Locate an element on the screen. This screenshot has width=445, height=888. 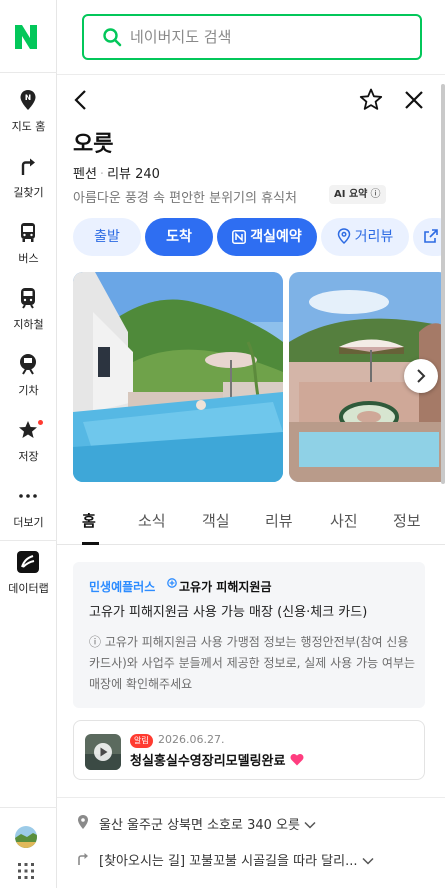
notice-title: 청실홍실수영장리모델링완료 is located at coordinates (217, 759).